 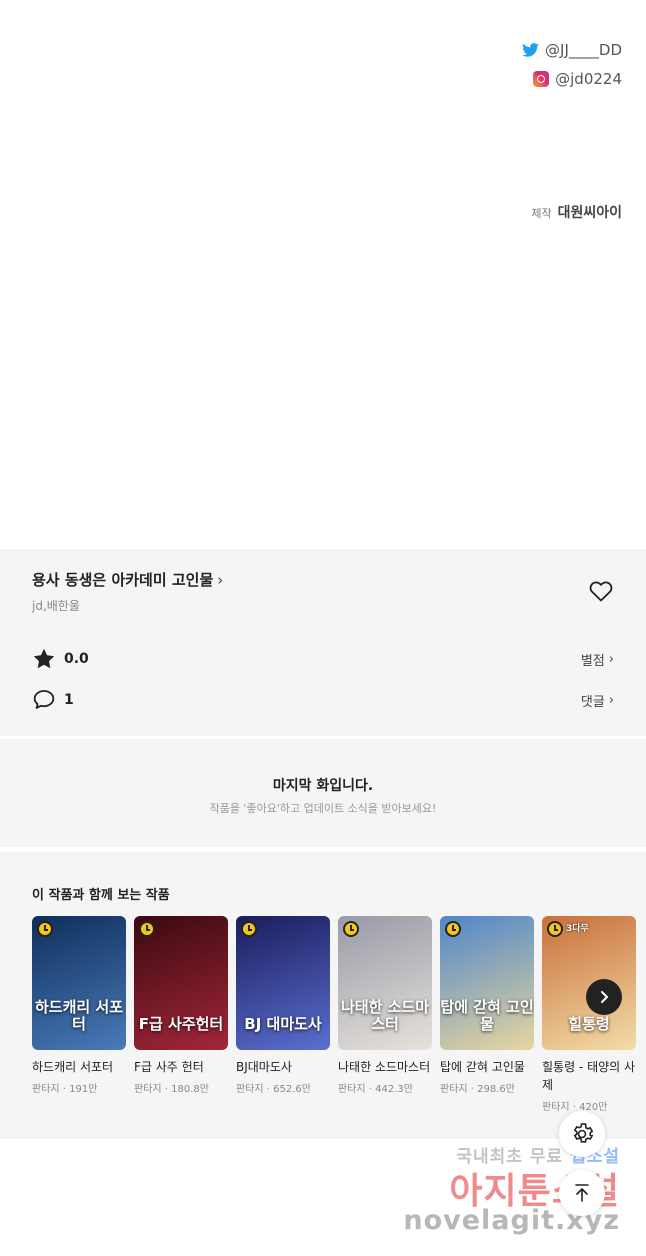 I want to click on production-credit: 제작 대원씨아이, so click(x=576, y=212).